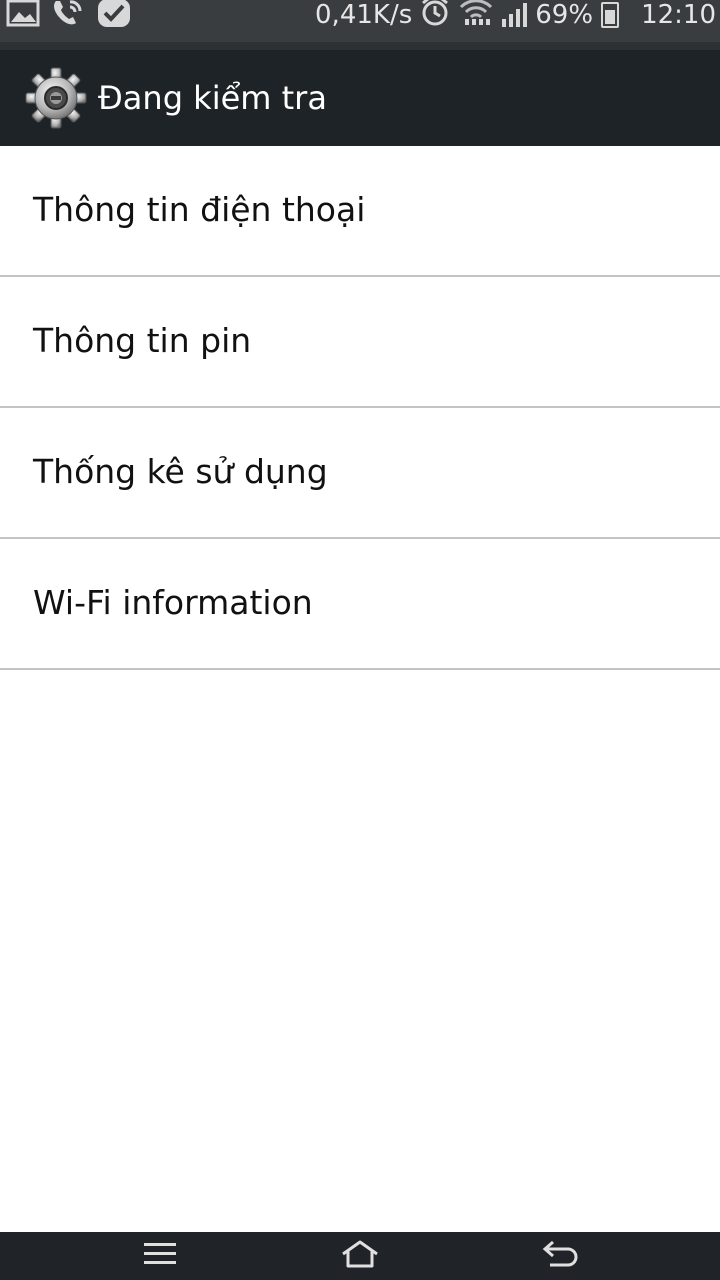 The width and height of the screenshot is (720, 1280). Describe the element at coordinates (610, 15) in the screenshot. I see `battery-icon` at that location.